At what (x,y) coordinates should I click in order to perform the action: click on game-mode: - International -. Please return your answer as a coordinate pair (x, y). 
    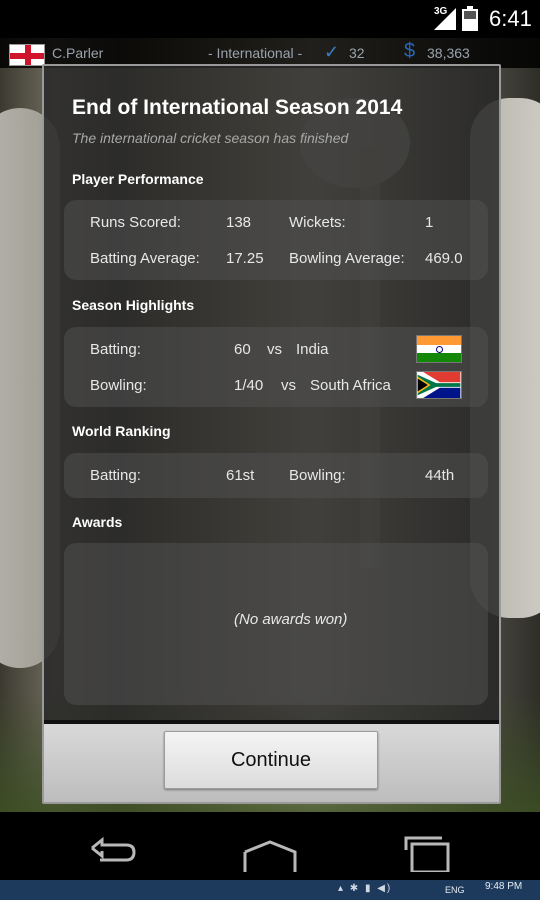
    Looking at the image, I should click on (255, 53).